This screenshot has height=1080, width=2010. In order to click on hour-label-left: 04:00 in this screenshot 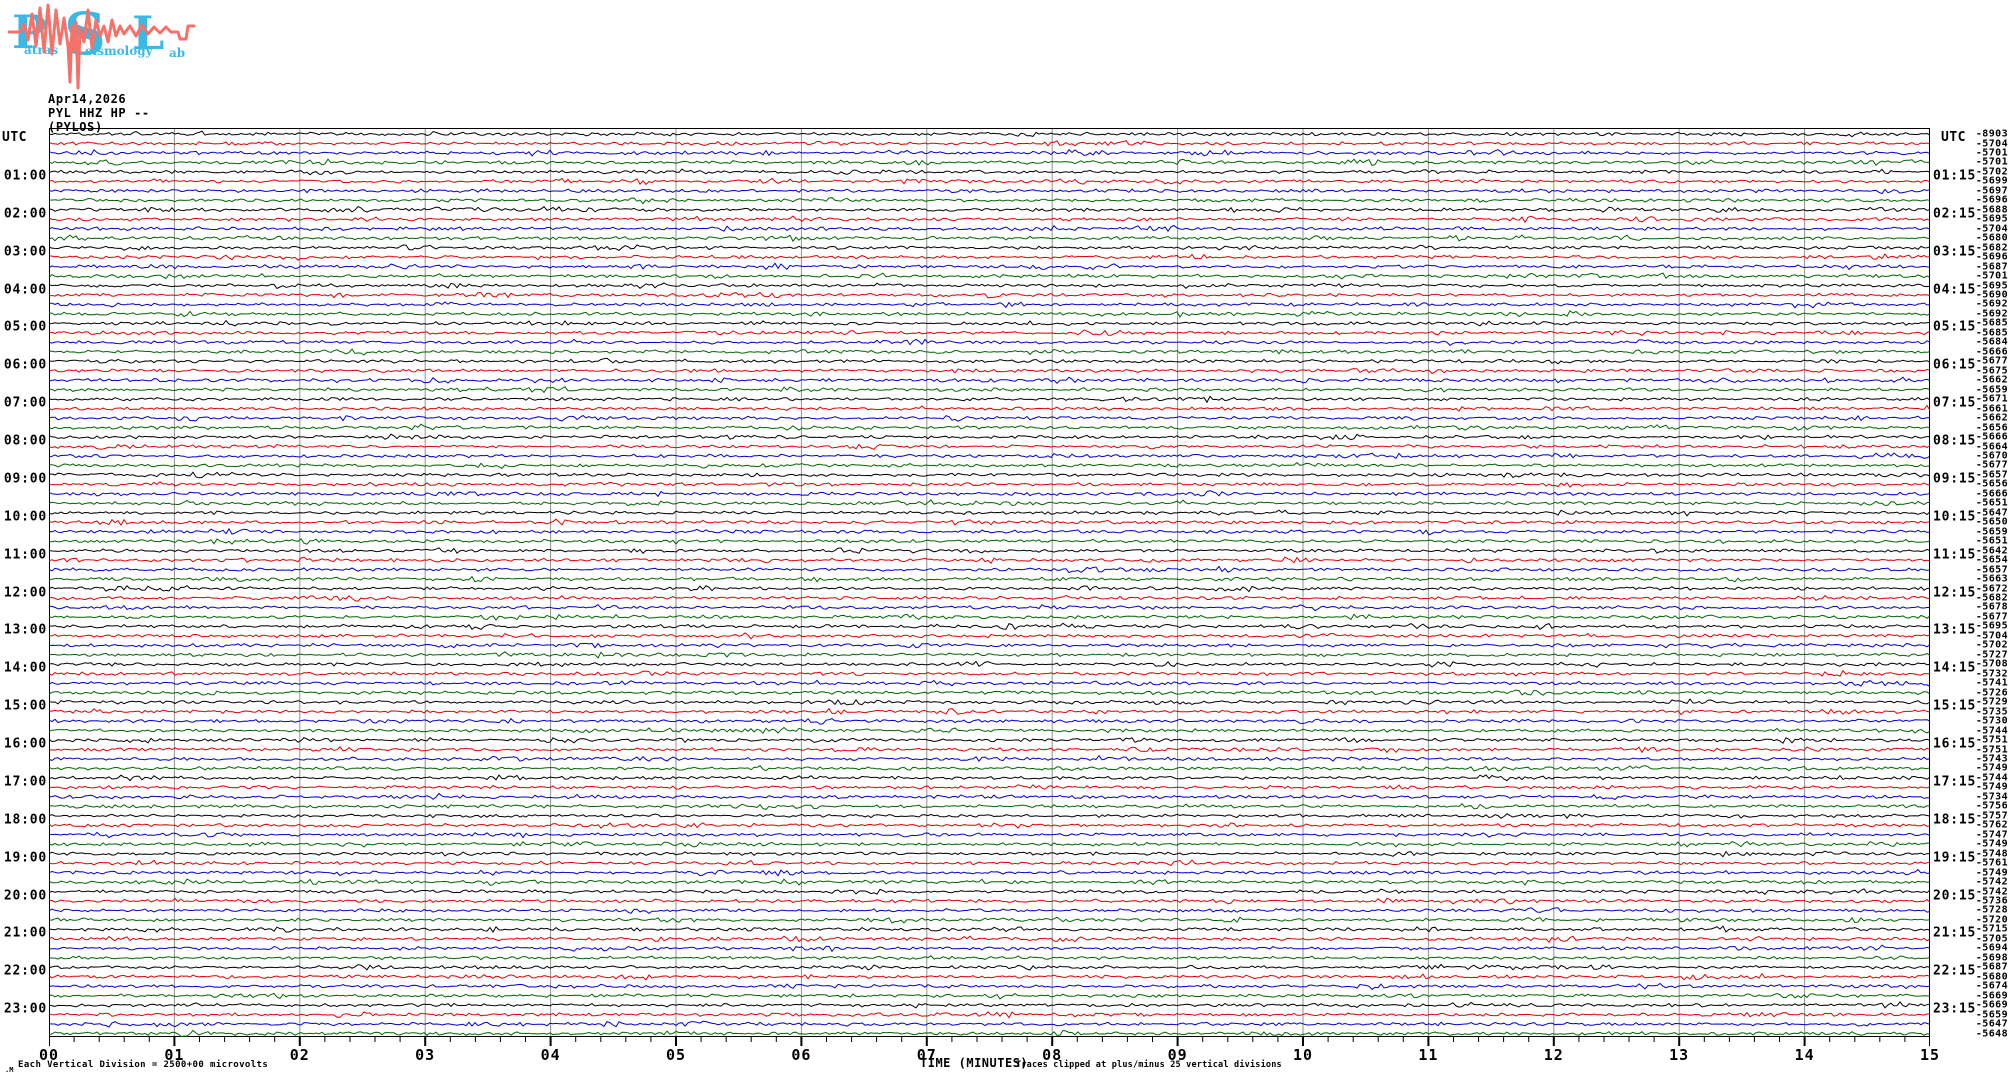, I will do `click(25, 289)`.